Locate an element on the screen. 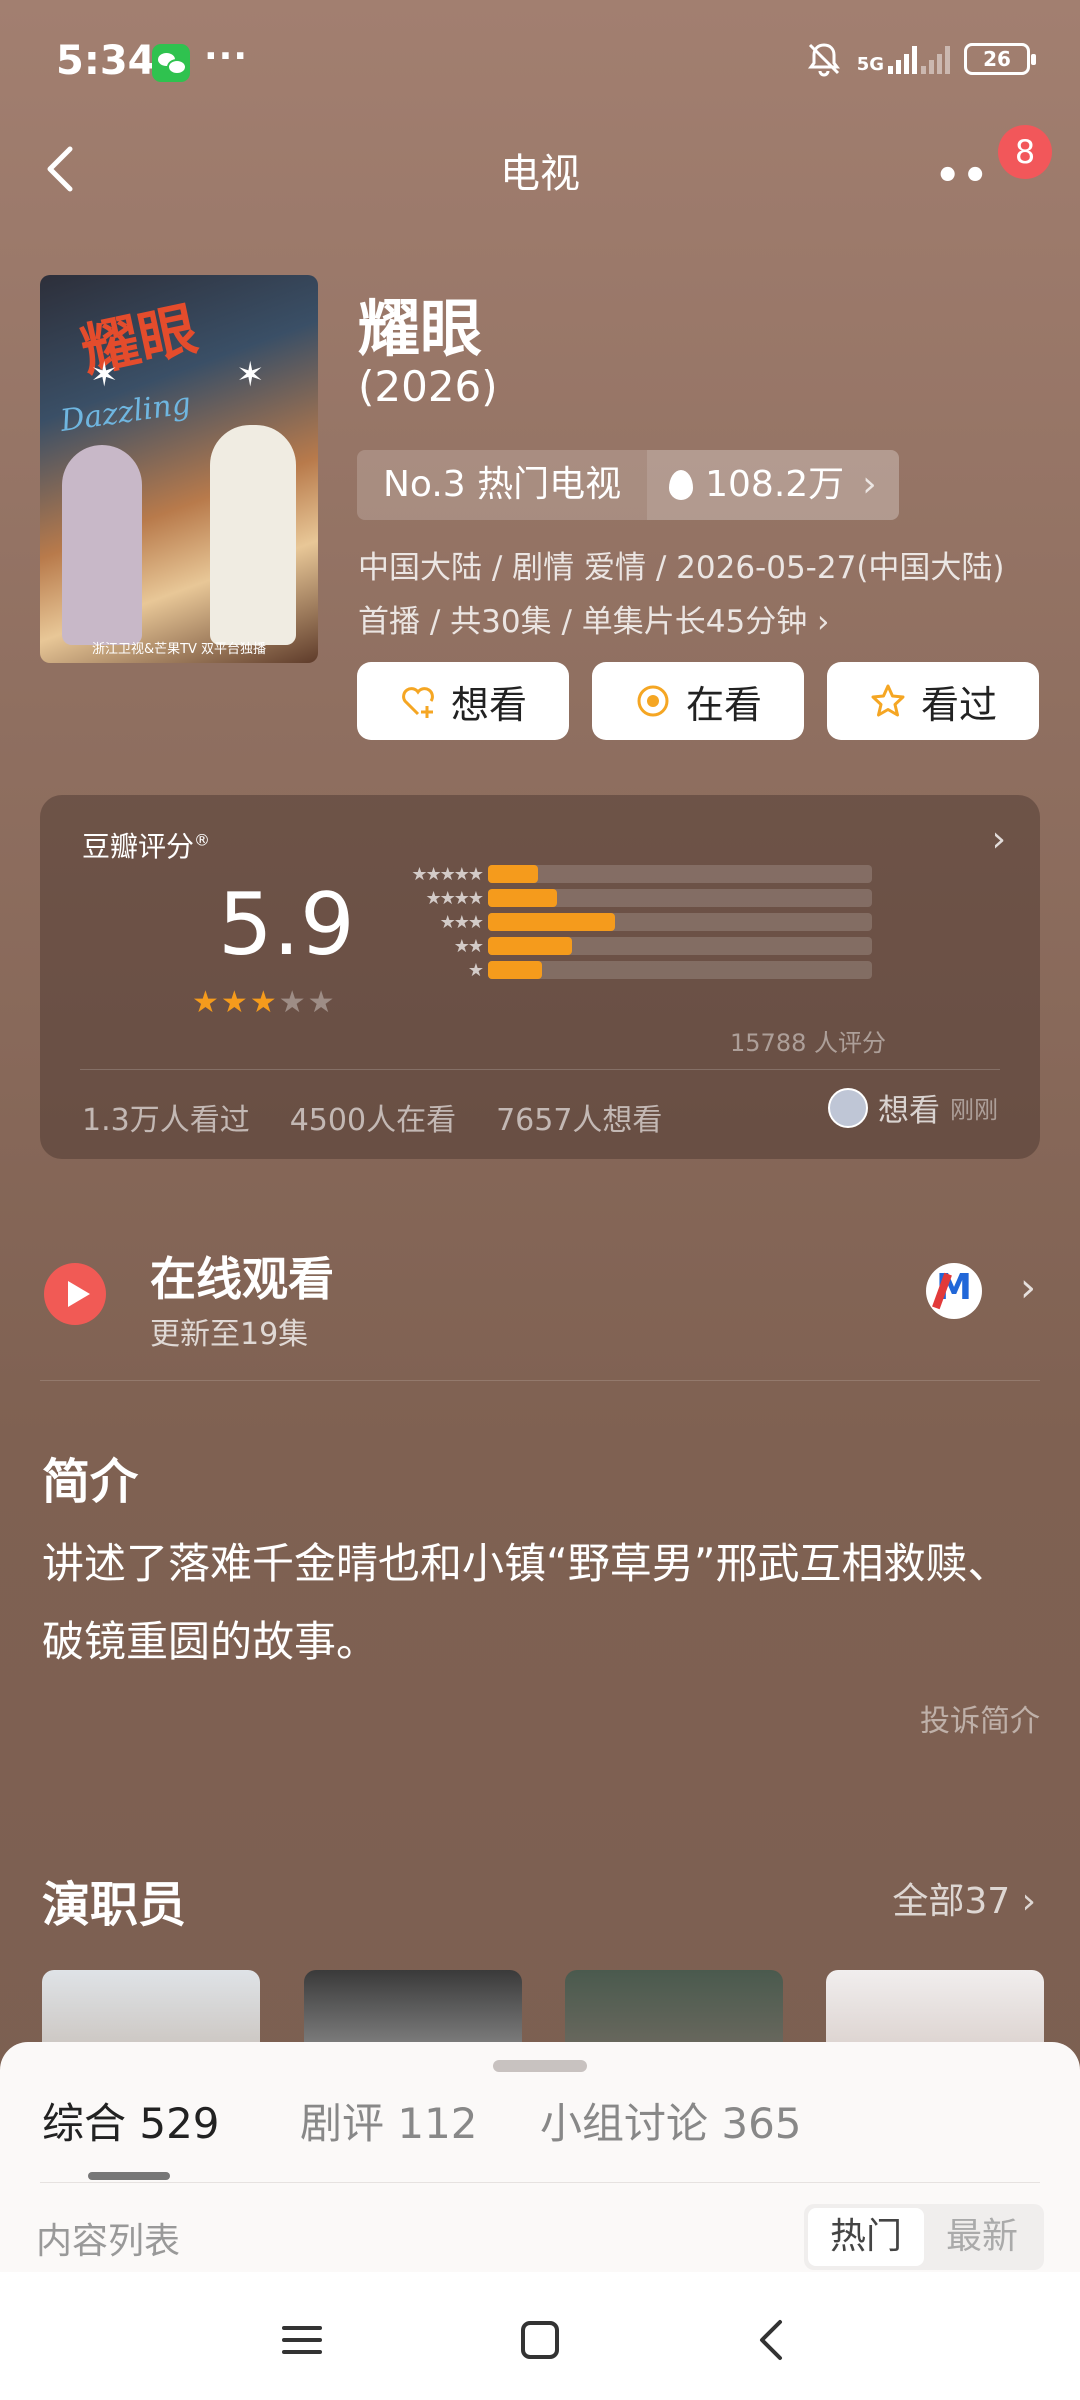 The height and width of the screenshot is (2400, 1080). discussion-sheet: 综合 529 剧评 112 小组讨论 365 内容列表 热门 最新 is located at coordinates (540, 2157).